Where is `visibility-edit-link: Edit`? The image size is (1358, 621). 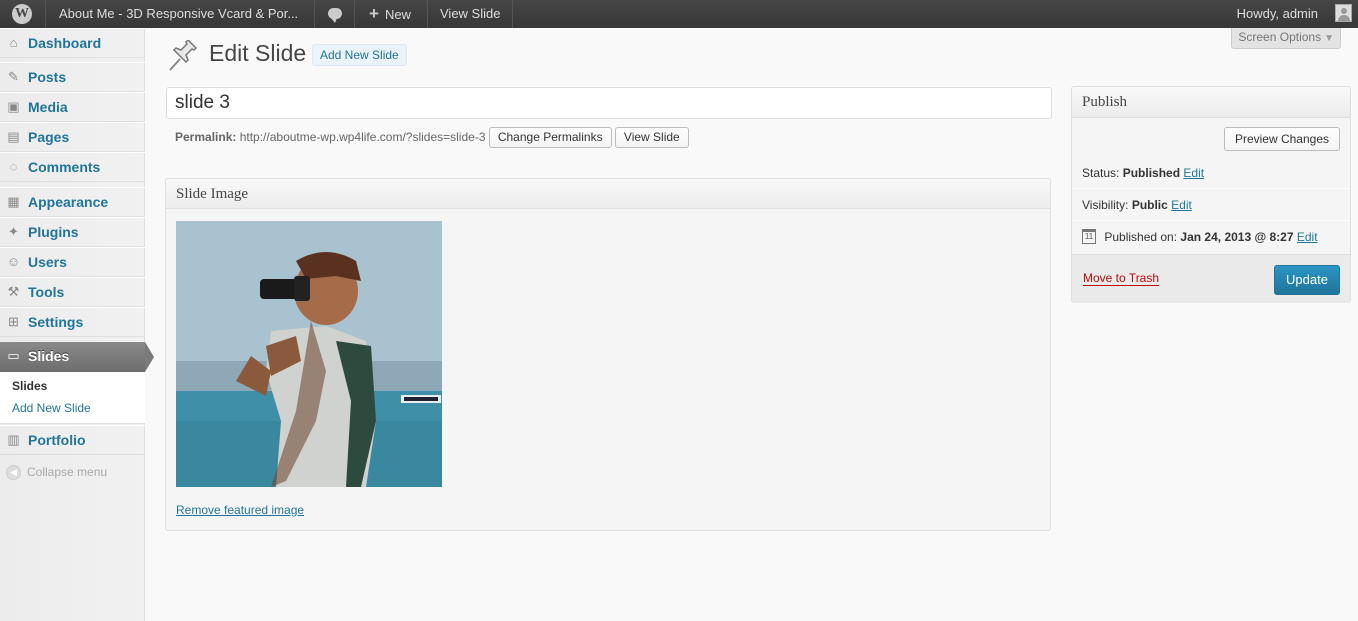
visibility-edit-link: Edit is located at coordinates (1181, 205).